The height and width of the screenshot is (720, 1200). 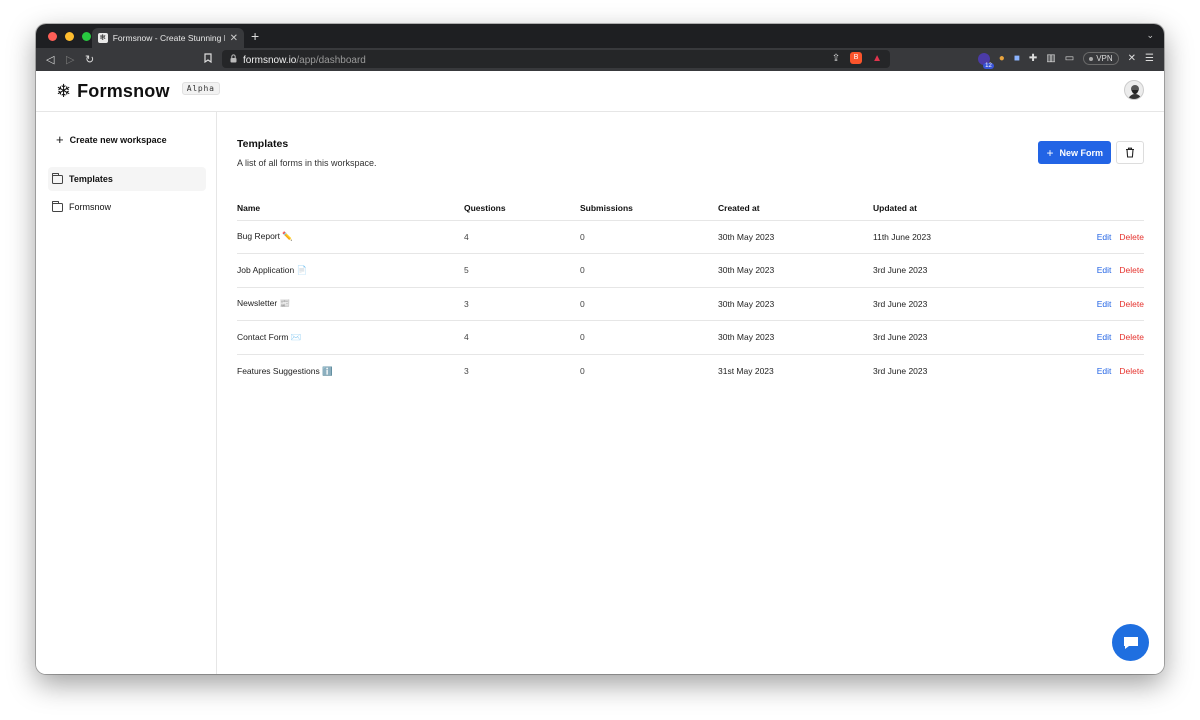 I want to click on url-host: formsnow.io, so click(x=270, y=60).